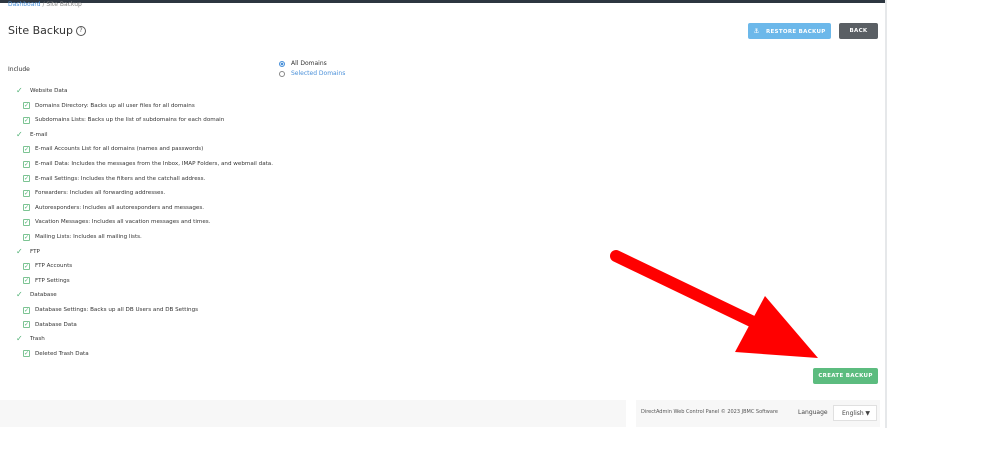 This screenshot has width=1000, height=450. I want to click on arrow-shaft, so click(693, 293).